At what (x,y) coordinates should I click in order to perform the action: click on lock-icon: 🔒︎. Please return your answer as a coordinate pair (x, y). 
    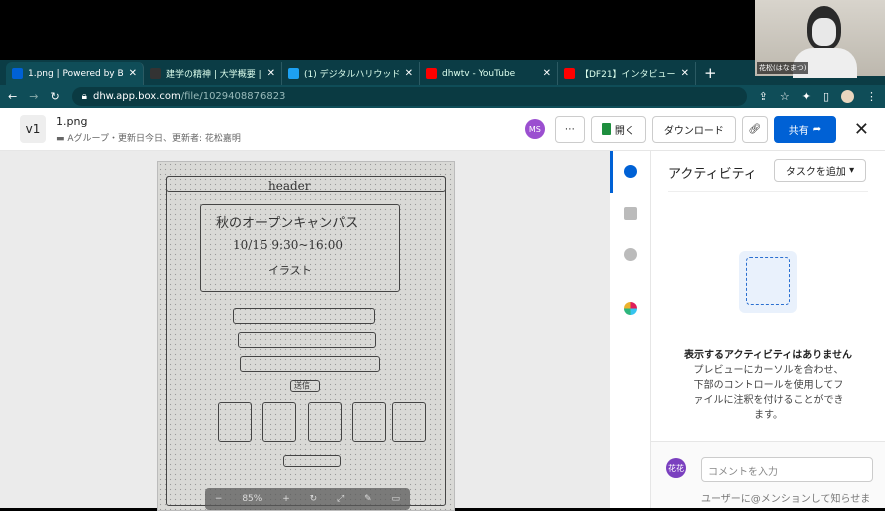
    Looking at the image, I should click on (84, 96).